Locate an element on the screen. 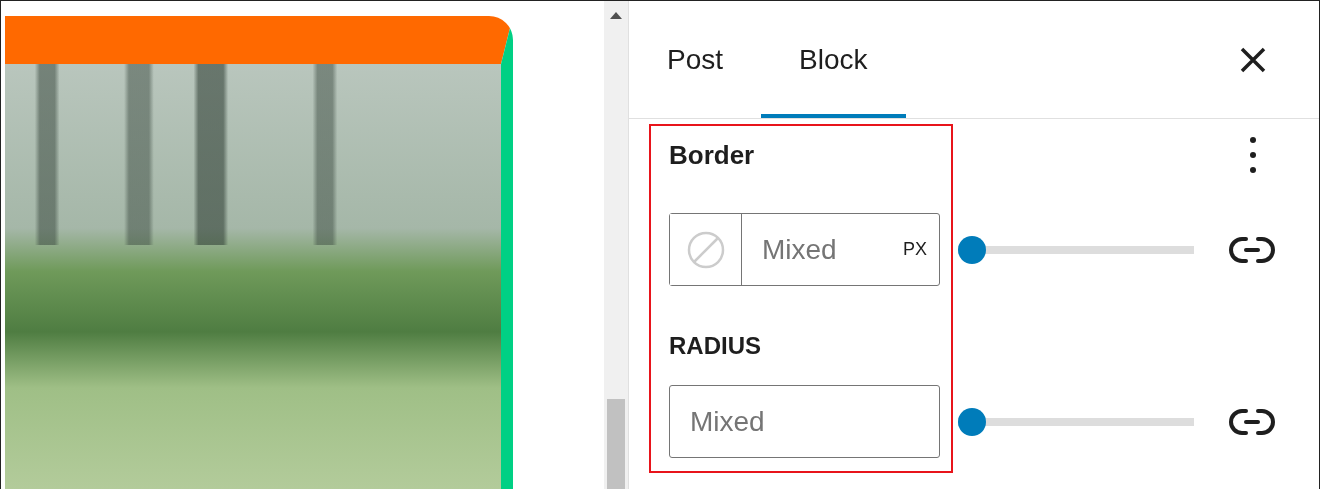 This screenshot has width=1320, height=489. scroll-up-icon is located at coordinates (616, 15).